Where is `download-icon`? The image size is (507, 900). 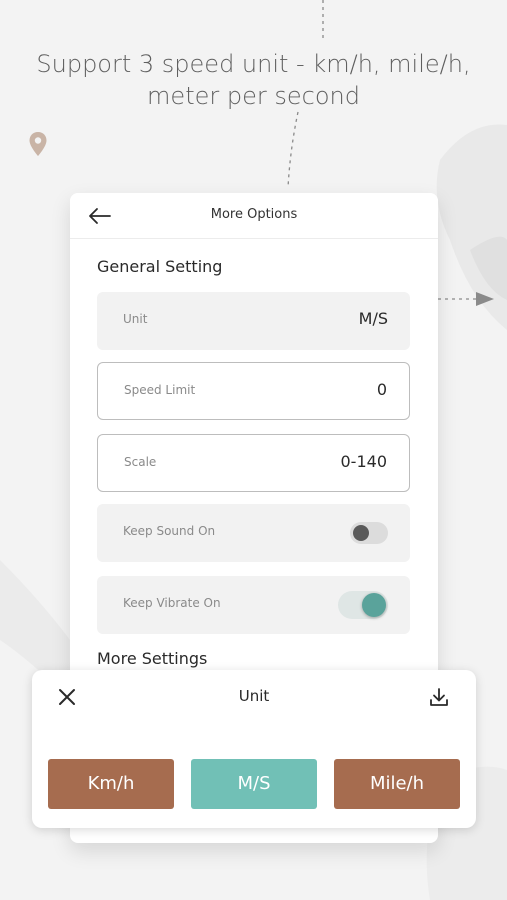
download-icon is located at coordinates (439, 697).